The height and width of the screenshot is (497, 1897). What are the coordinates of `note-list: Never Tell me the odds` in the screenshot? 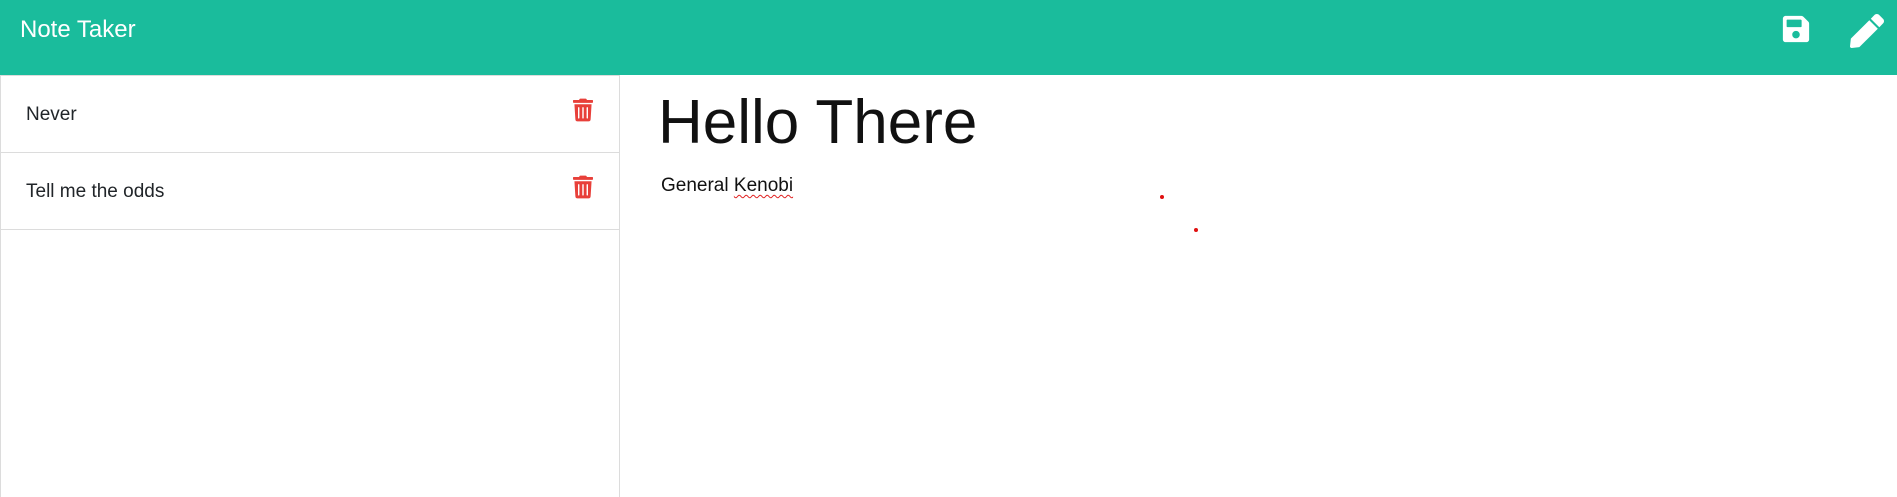 It's located at (310, 152).